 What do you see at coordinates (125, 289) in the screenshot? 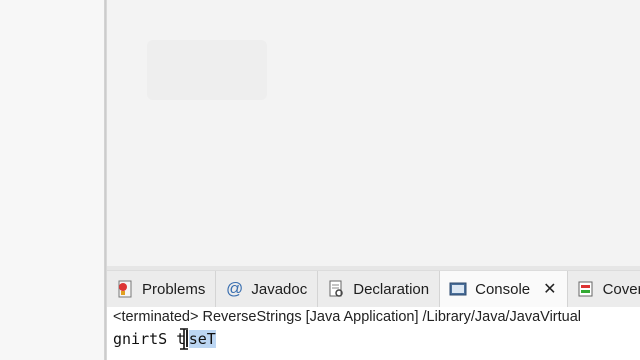
I see `problems-icon` at bounding box center [125, 289].